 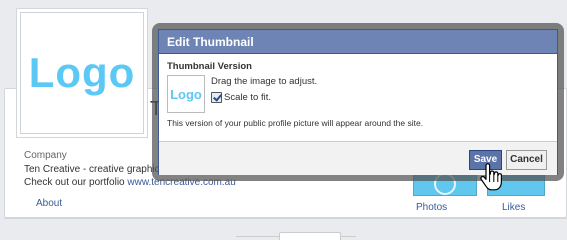 What do you see at coordinates (526, 160) in the screenshot?
I see `cancel-button: Cancel` at bounding box center [526, 160].